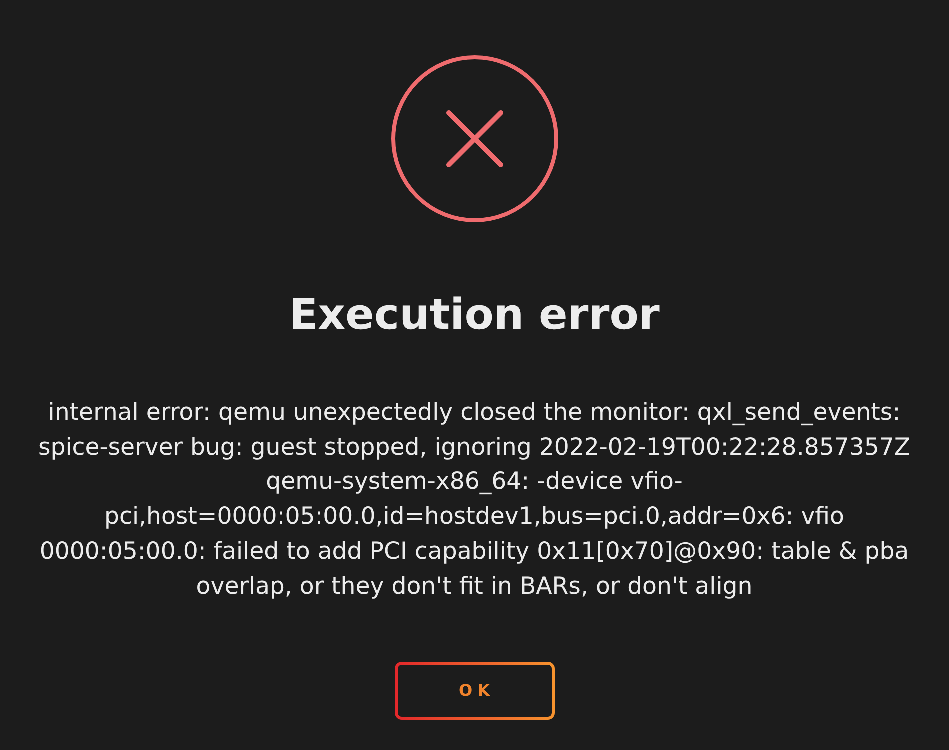 The image size is (949, 750). I want to click on error-icon, so click(474, 139).